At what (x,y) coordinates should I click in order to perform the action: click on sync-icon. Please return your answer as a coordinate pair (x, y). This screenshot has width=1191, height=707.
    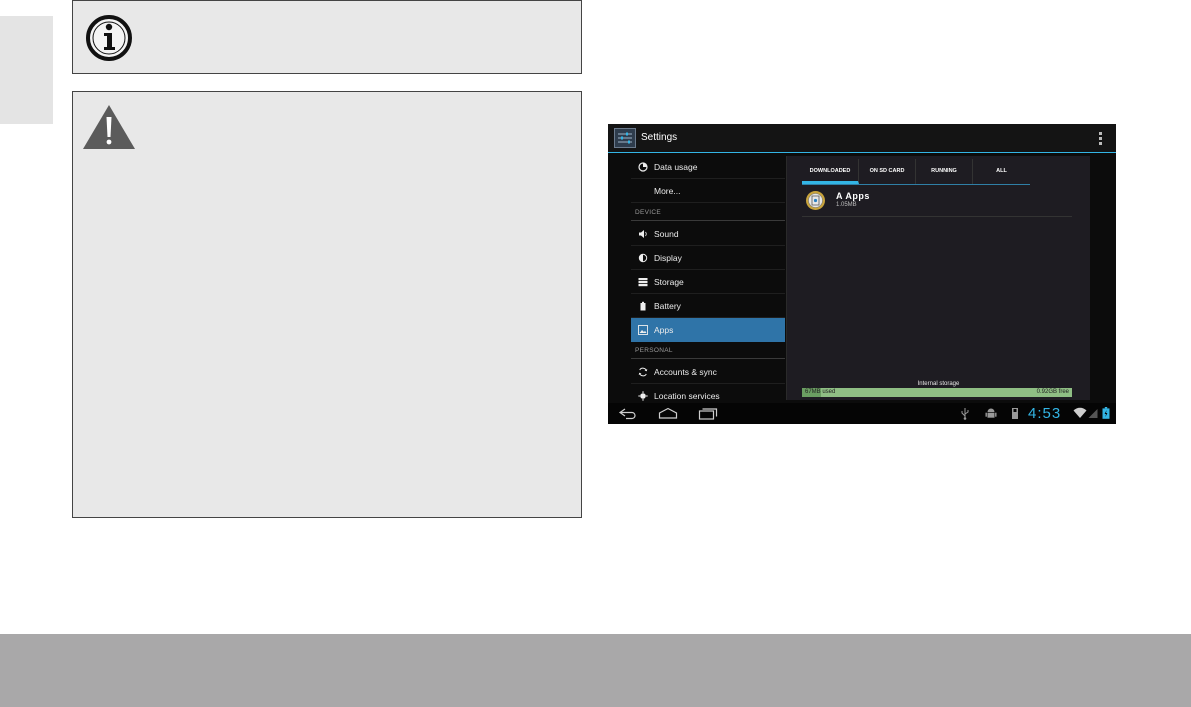
    Looking at the image, I should click on (643, 372).